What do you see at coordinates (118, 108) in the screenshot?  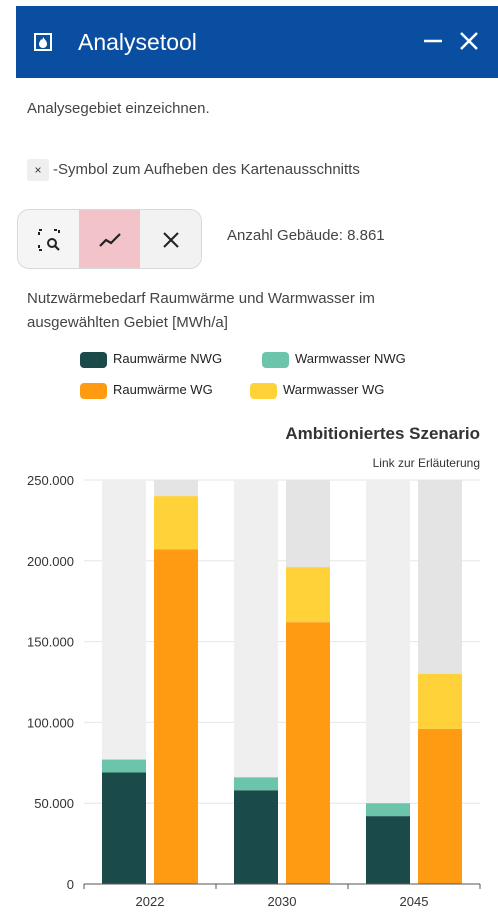 I see `intro-text: Analysegebiet einzeichnen.` at bounding box center [118, 108].